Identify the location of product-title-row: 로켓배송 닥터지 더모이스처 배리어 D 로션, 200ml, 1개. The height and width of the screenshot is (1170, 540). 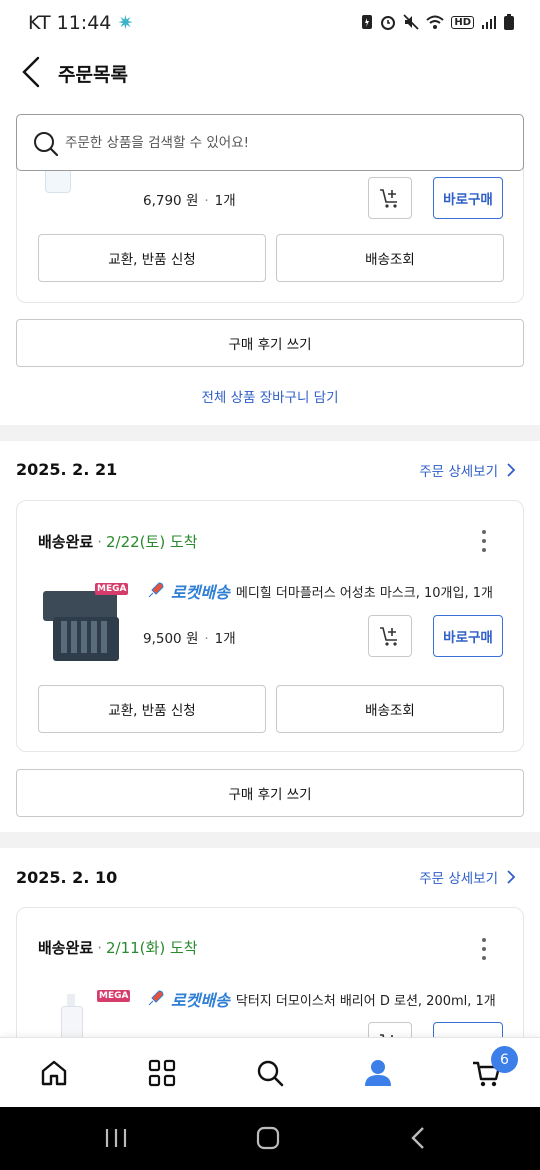
(320, 999).